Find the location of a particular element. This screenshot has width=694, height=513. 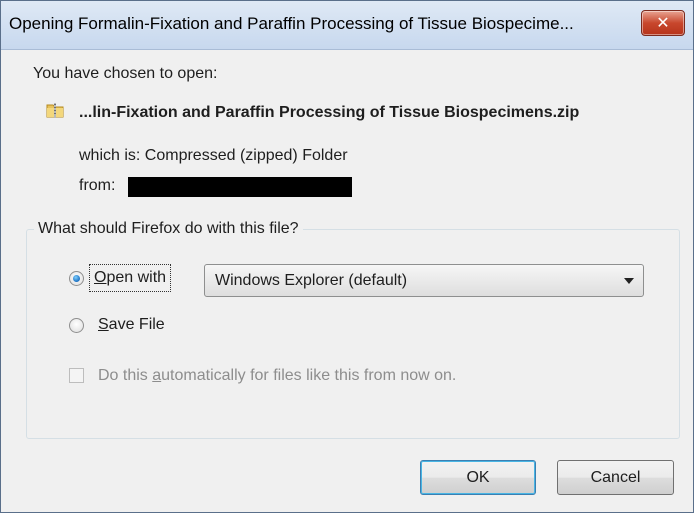

redacted-source is located at coordinates (240, 187).